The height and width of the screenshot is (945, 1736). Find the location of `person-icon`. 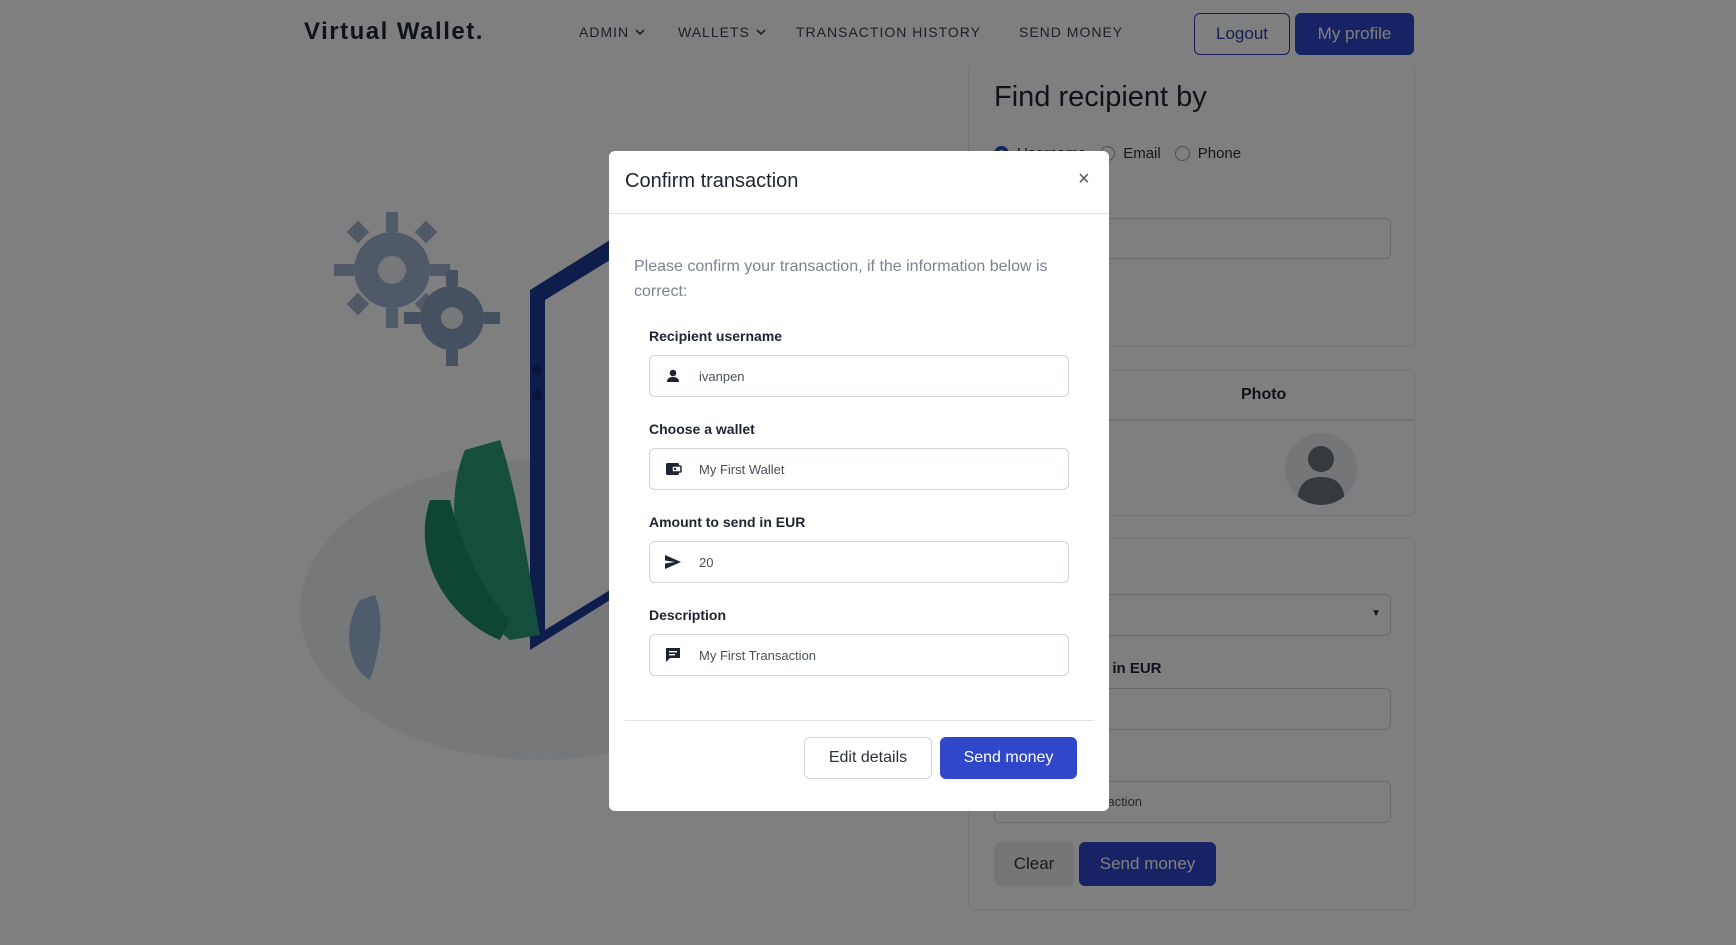

person-icon is located at coordinates (673, 375).